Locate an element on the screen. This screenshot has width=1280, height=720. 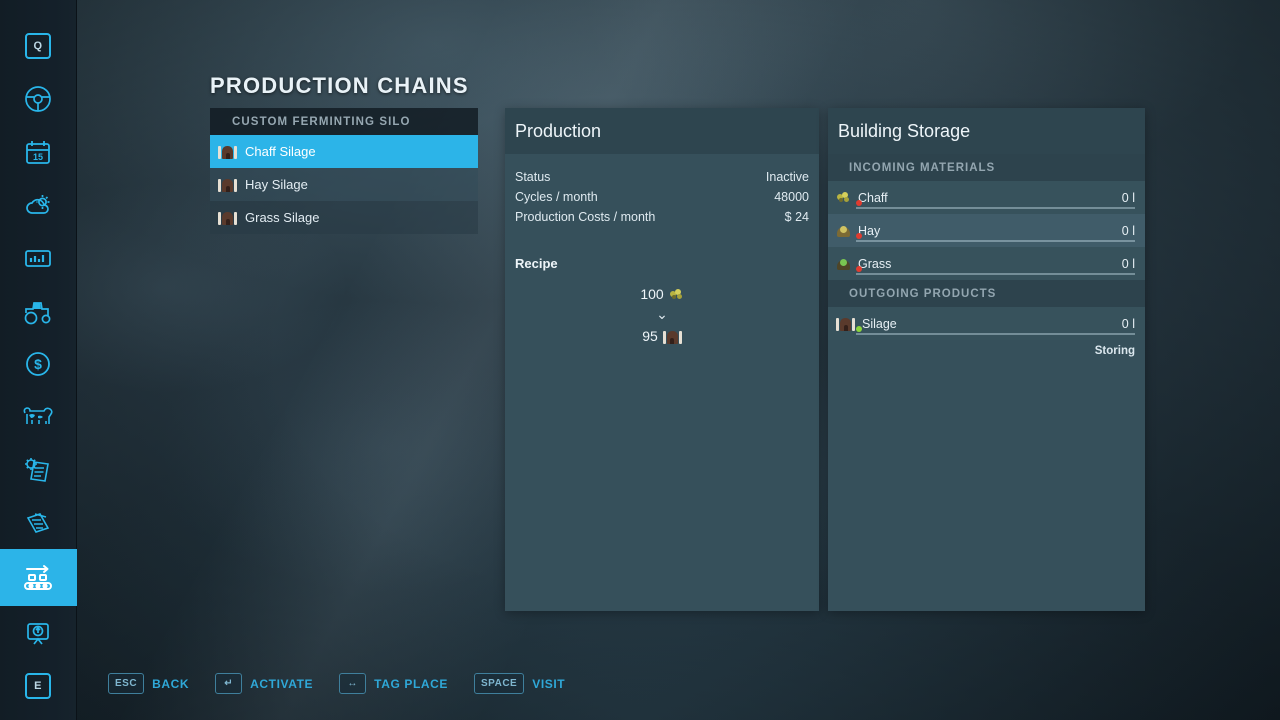
sidebar-item-documents is located at coordinates (38, 522).